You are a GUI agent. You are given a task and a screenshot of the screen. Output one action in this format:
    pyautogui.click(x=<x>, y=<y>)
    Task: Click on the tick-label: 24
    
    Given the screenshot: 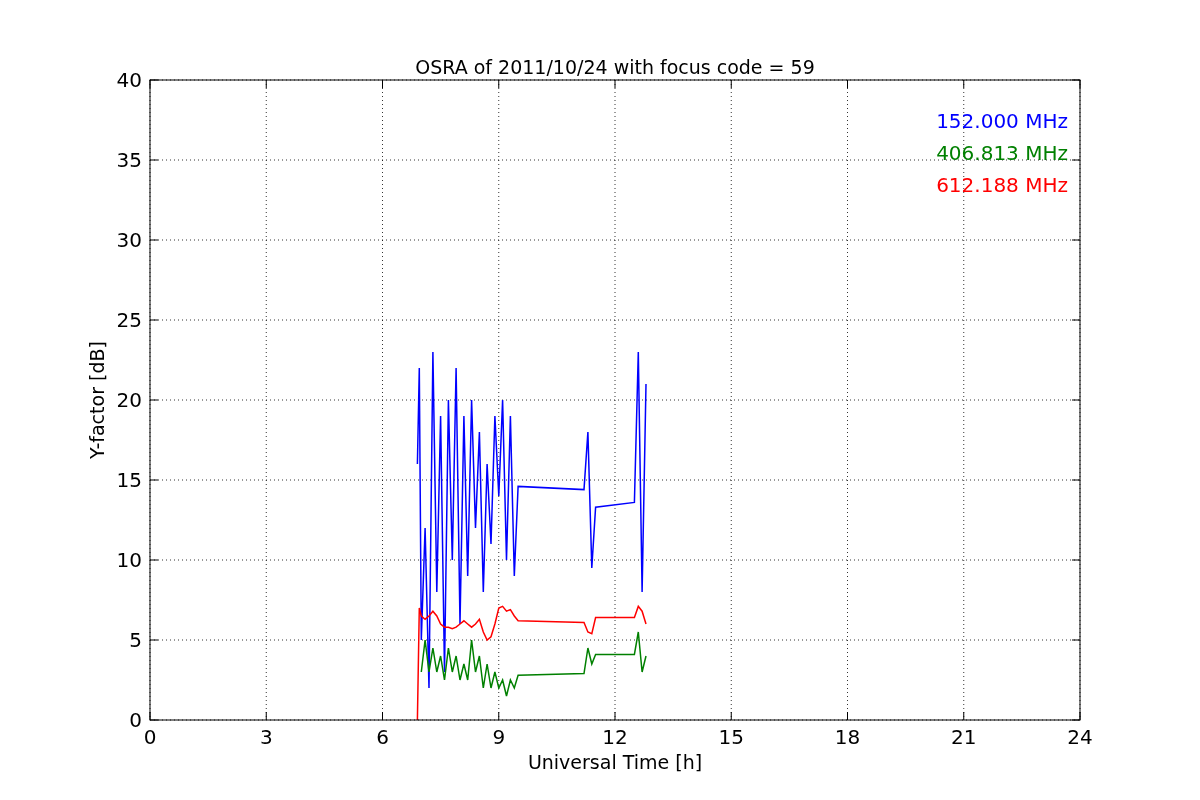 What is the action you would take?
    pyautogui.click(x=1080, y=737)
    